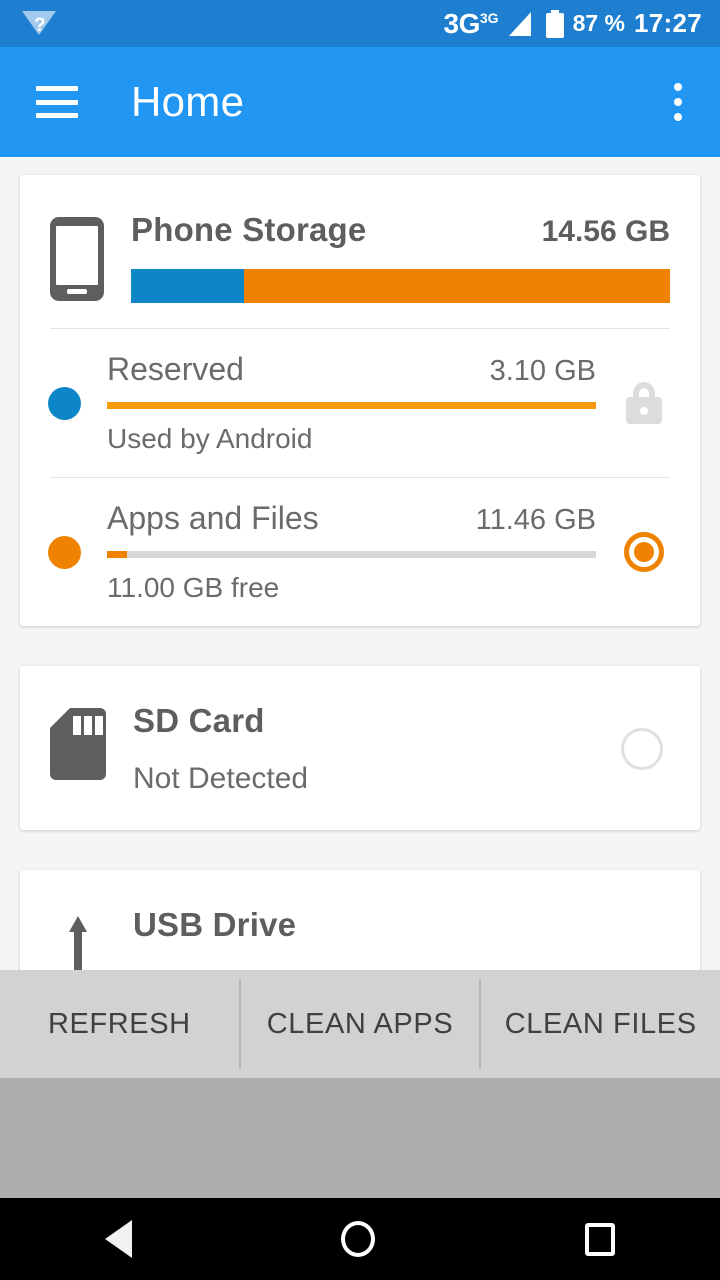 The width and height of the screenshot is (720, 1280). What do you see at coordinates (78, 744) in the screenshot?
I see `sd-card-icon` at bounding box center [78, 744].